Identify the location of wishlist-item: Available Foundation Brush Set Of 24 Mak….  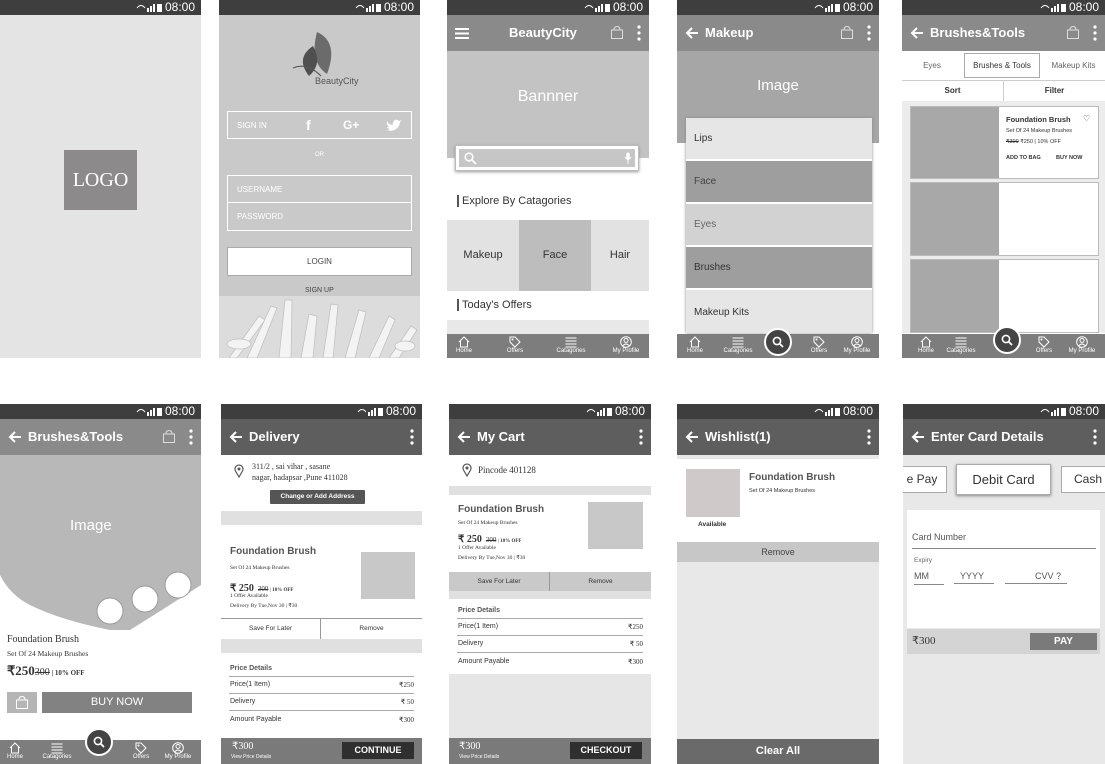
(778, 500).